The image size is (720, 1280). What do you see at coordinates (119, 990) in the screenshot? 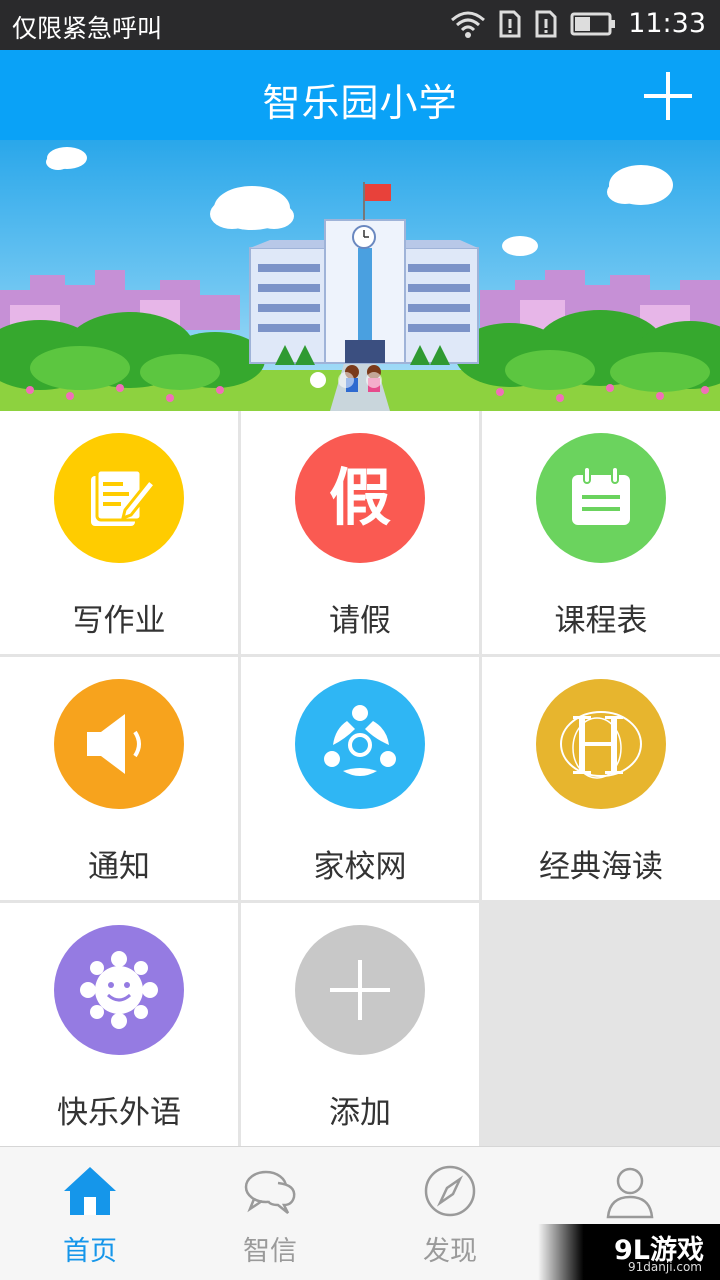
I see `sun-face-icon` at bounding box center [119, 990].